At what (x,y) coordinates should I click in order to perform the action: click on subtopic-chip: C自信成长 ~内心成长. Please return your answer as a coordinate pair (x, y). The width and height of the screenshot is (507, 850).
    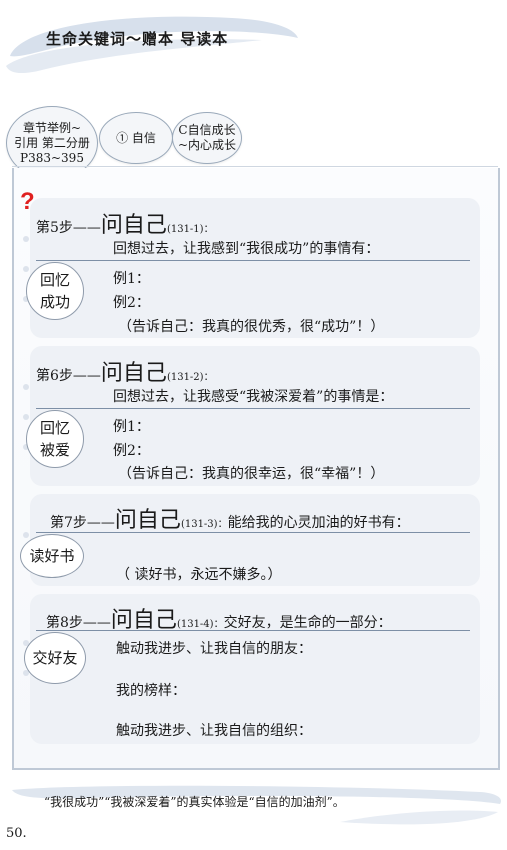
    Looking at the image, I should click on (207, 138).